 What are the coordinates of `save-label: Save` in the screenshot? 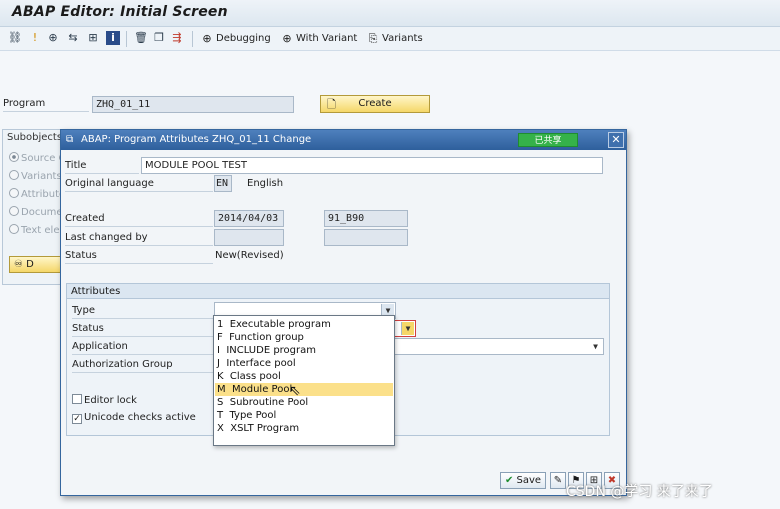 It's located at (529, 480).